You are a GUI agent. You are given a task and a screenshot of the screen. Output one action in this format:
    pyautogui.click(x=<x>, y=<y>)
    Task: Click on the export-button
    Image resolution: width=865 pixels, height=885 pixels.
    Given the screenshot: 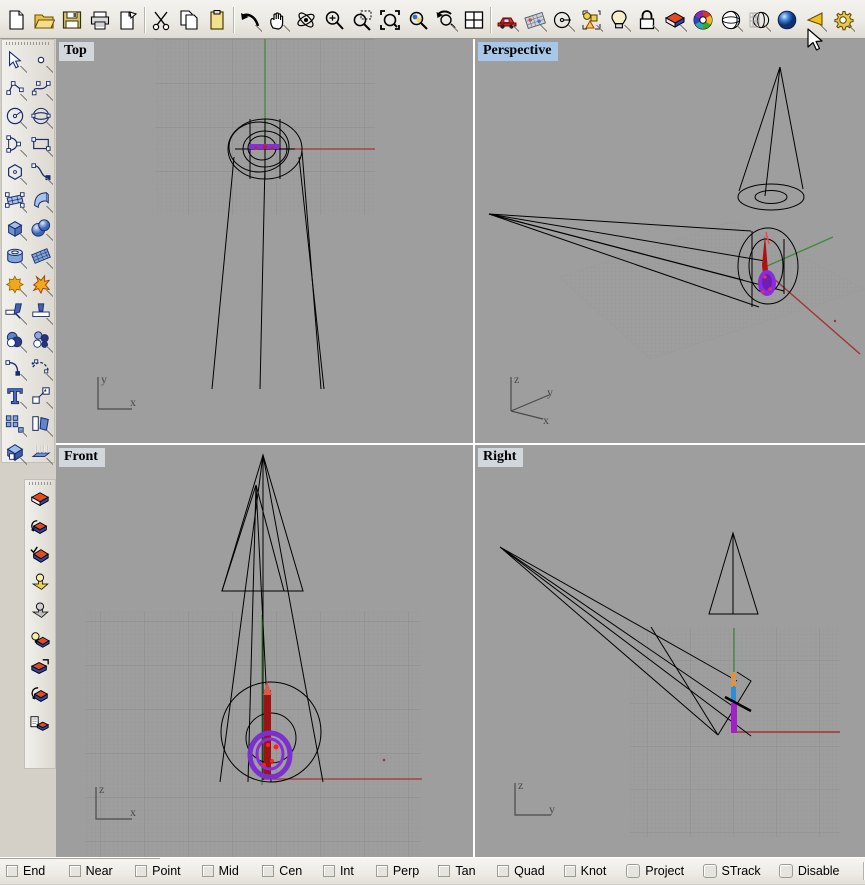 What is the action you would take?
    pyautogui.click(x=128, y=20)
    